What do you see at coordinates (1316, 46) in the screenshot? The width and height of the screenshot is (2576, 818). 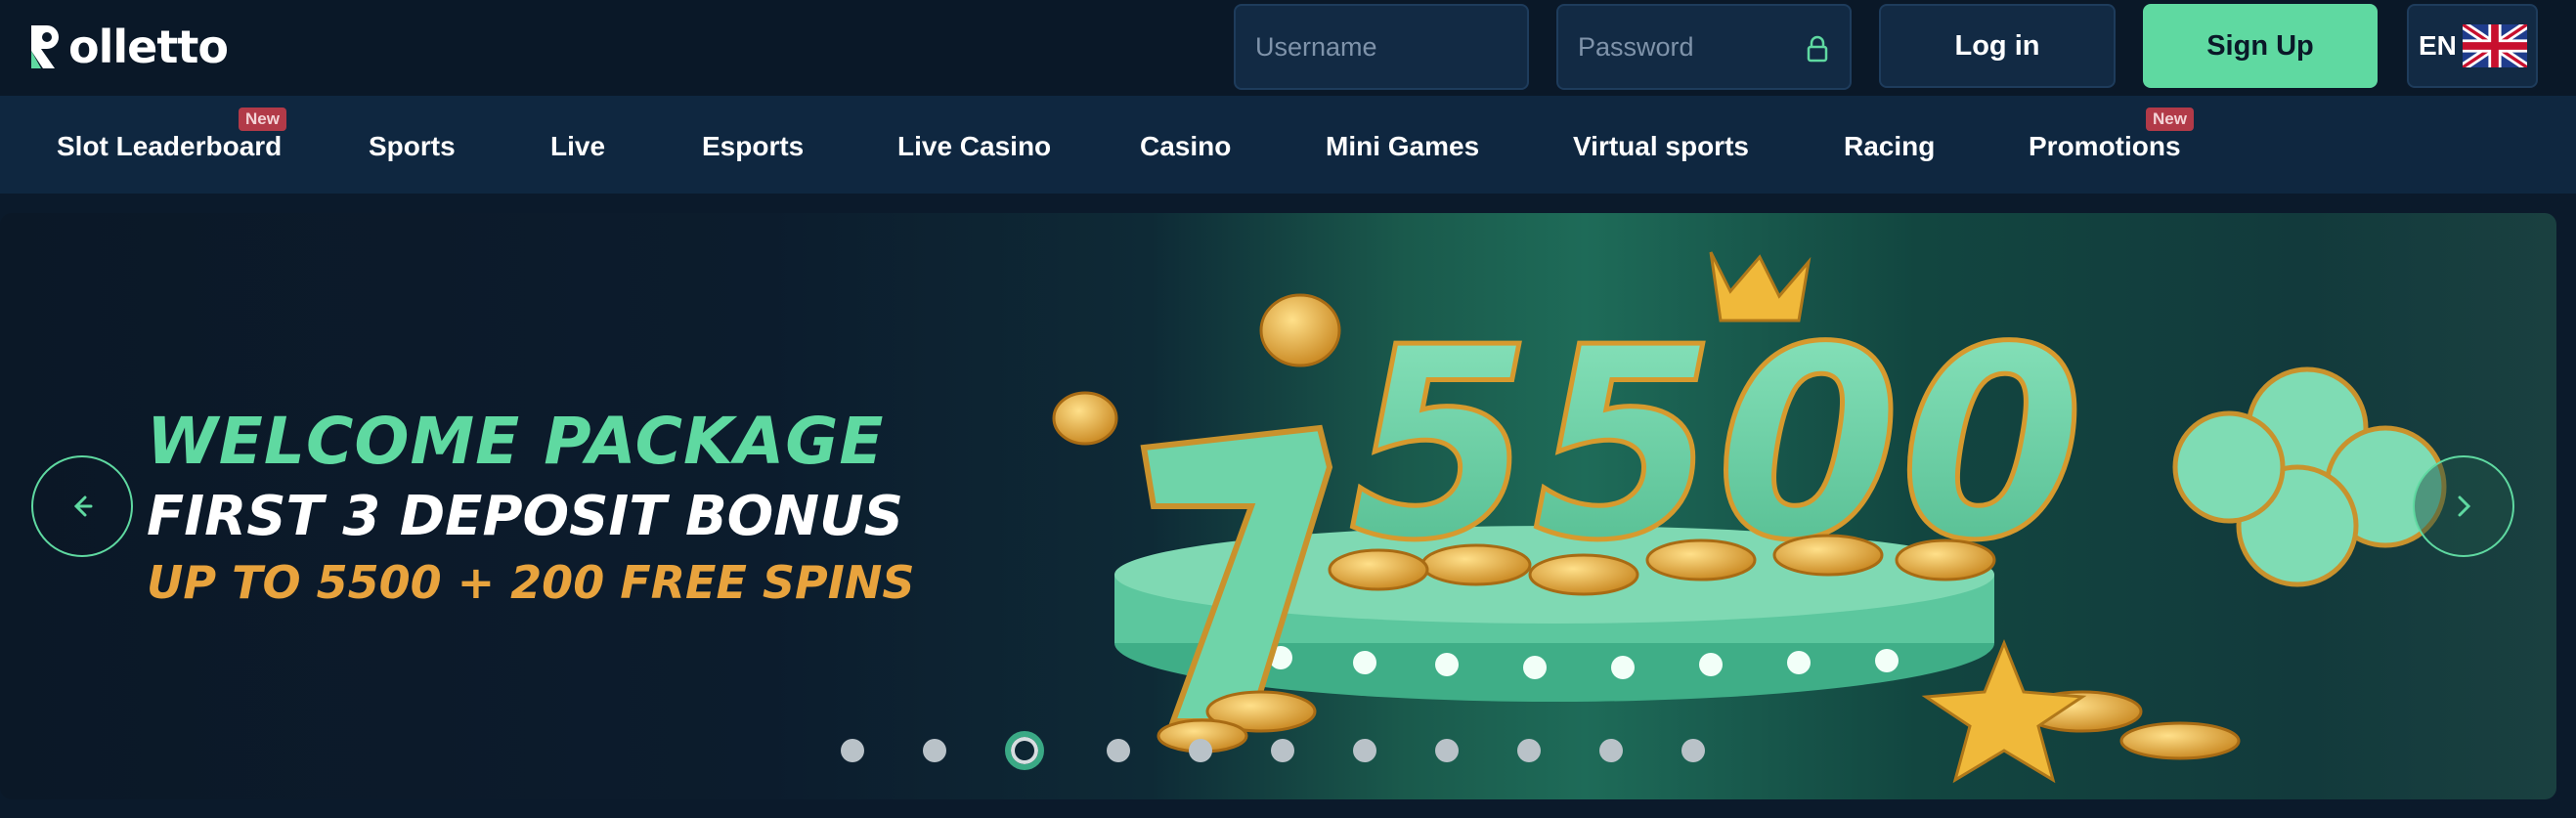 I see `username-placeholder: Username` at bounding box center [1316, 46].